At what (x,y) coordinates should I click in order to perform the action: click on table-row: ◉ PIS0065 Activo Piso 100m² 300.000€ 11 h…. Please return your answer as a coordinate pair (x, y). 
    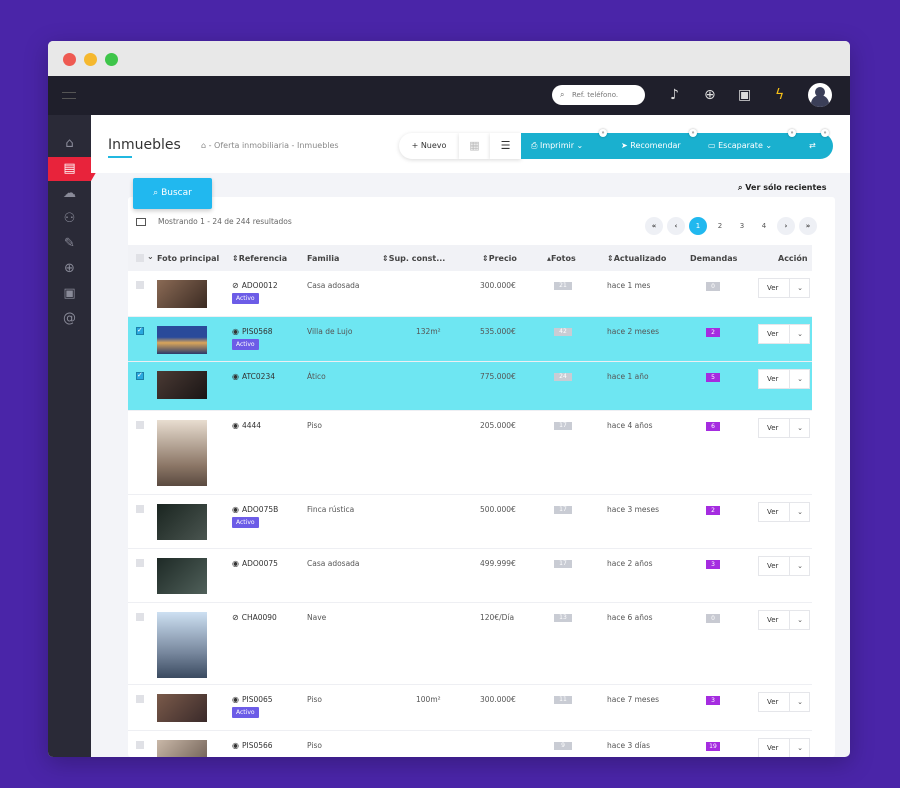
    Looking at the image, I should click on (470, 708).